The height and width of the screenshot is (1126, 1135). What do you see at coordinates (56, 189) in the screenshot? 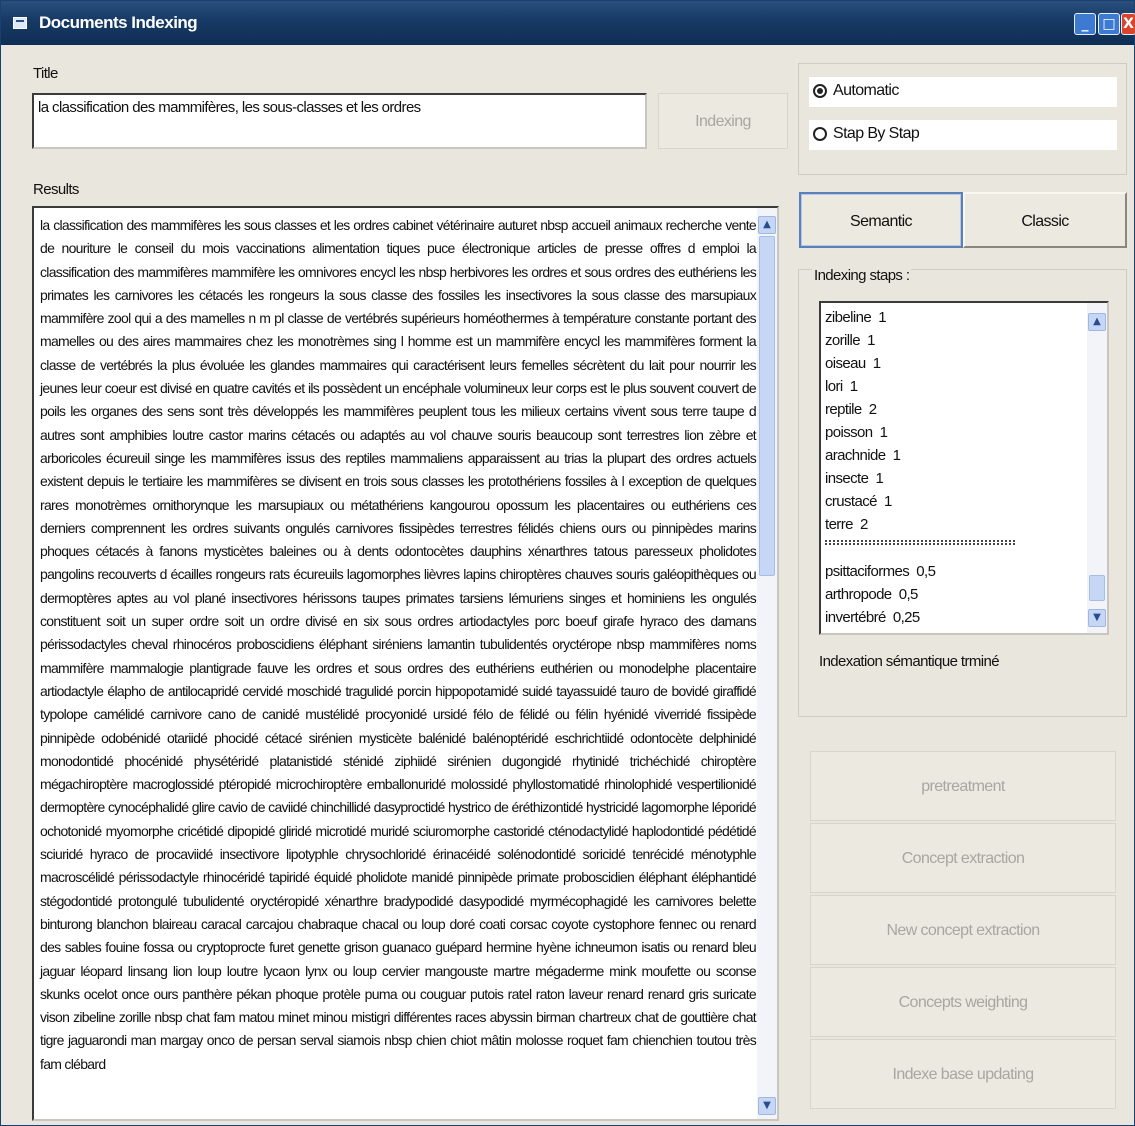
I see `results-label: Results` at bounding box center [56, 189].